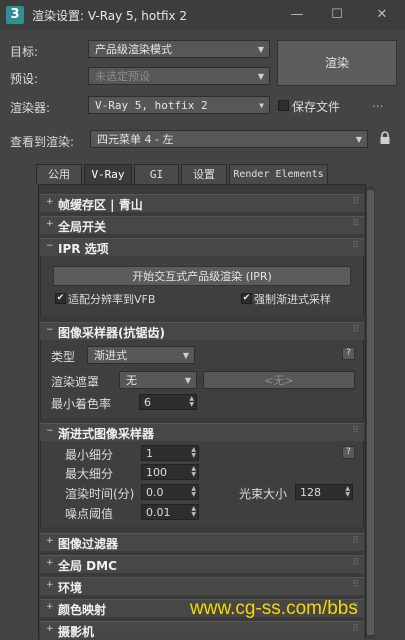  I want to click on window-title: 渲染设置: V-Ray 5, hotfix 2, so click(110, 16).